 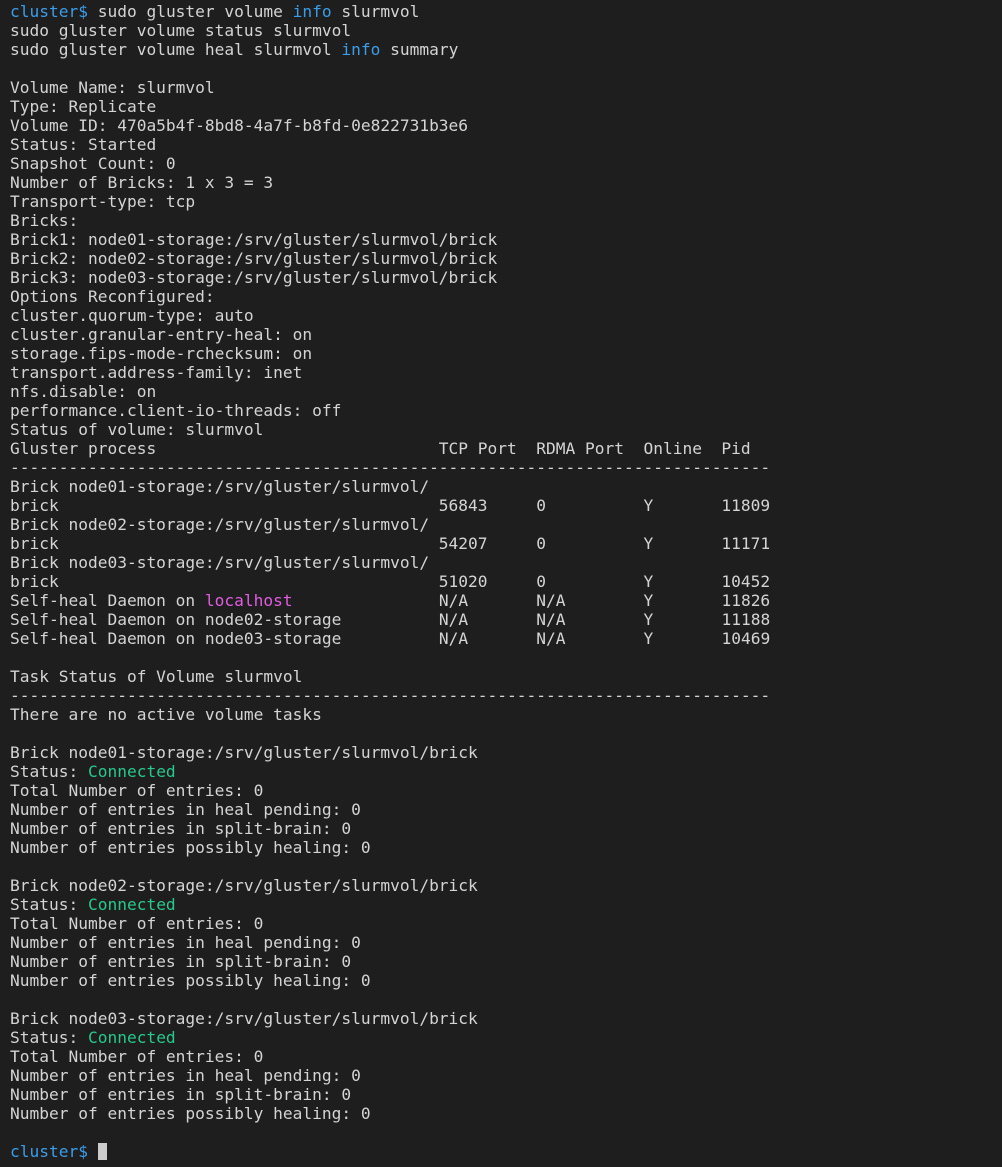 I want to click on volume-info-line: performance.client-io-threads: off, so click(x=502, y=410).